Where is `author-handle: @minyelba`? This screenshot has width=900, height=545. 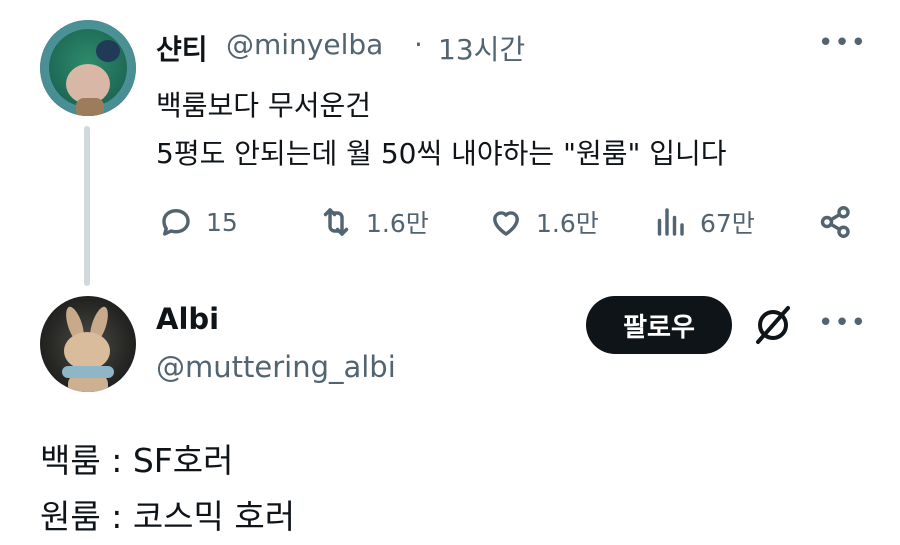 author-handle: @minyelba is located at coordinates (304, 44).